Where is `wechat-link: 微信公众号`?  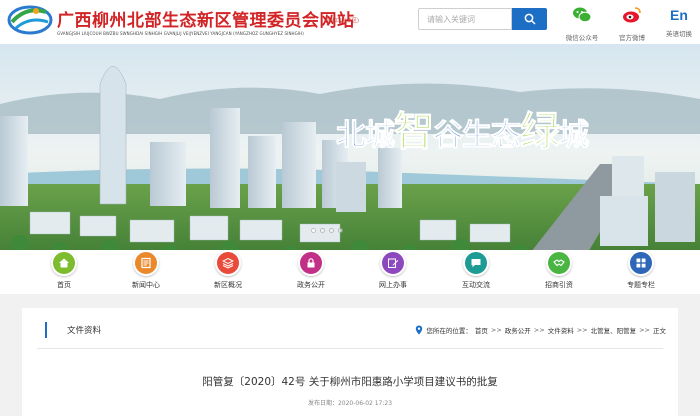 wechat-link: 微信公众号 is located at coordinates (582, 23).